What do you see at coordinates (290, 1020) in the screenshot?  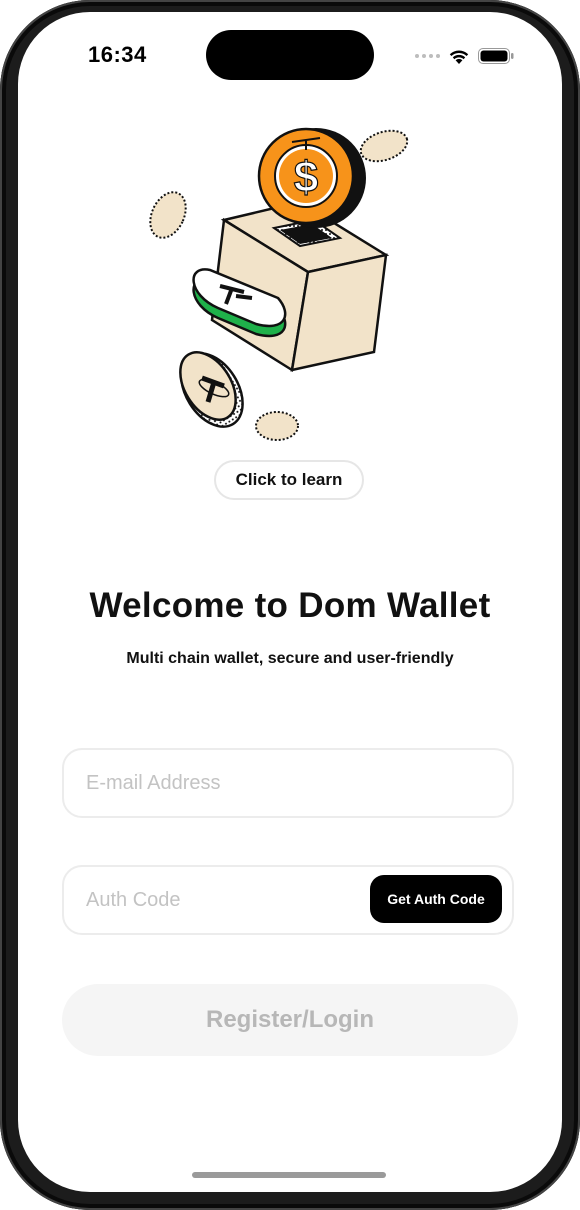 I see `register-login-button: Register/Login` at bounding box center [290, 1020].